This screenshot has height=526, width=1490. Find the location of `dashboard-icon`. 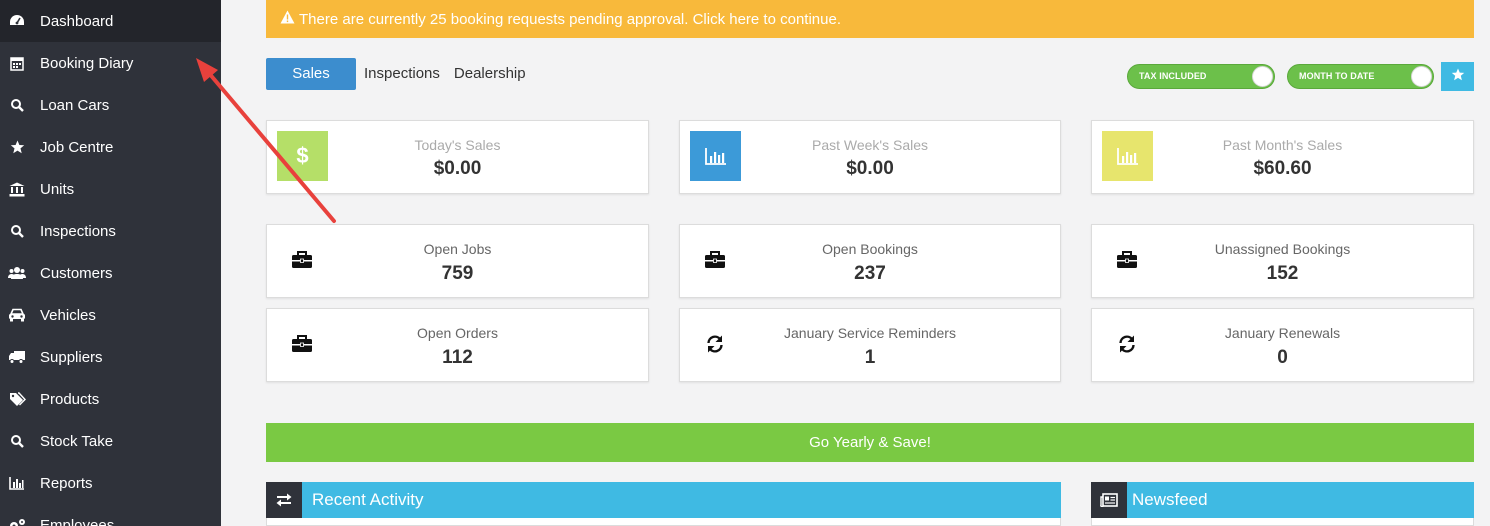

dashboard-icon is located at coordinates (17, 21).